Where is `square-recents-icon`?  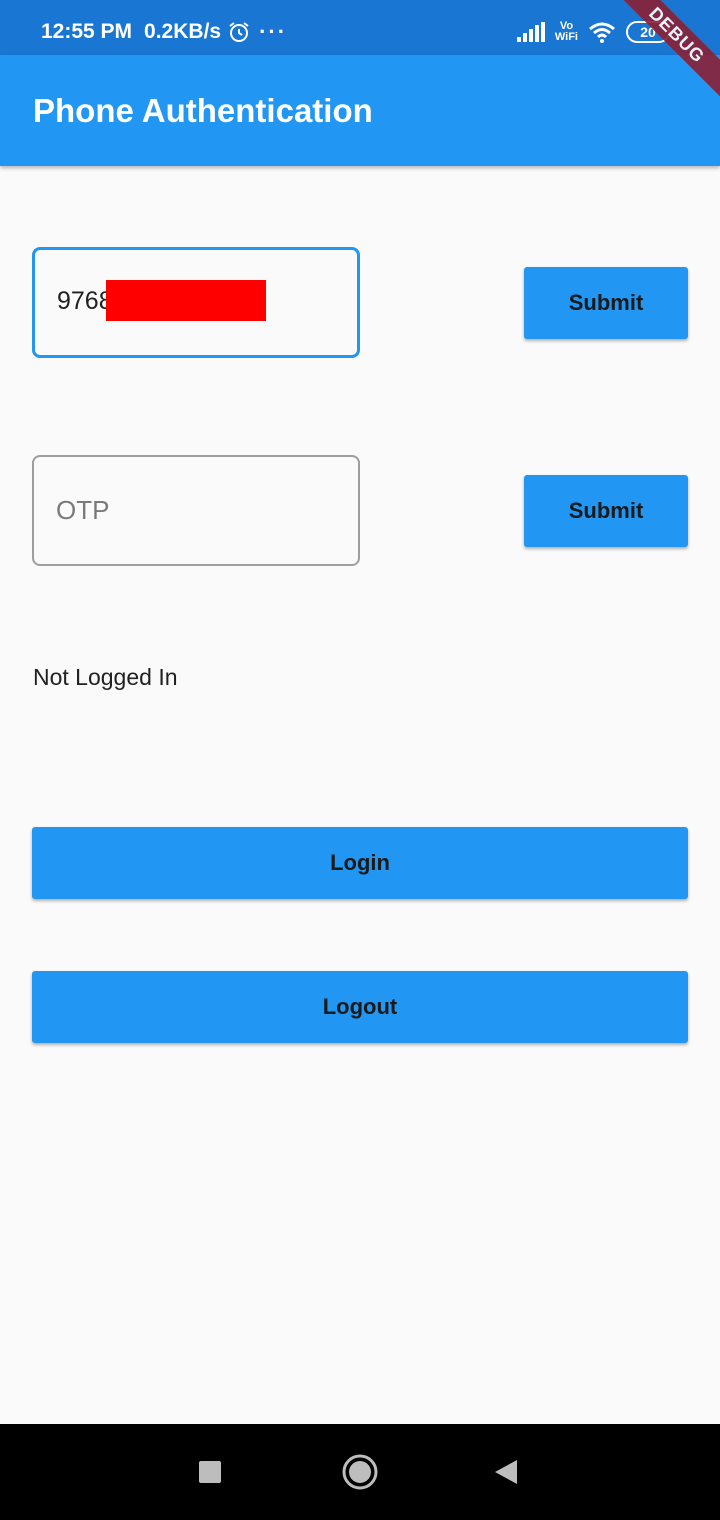 square-recents-icon is located at coordinates (210, 1472).